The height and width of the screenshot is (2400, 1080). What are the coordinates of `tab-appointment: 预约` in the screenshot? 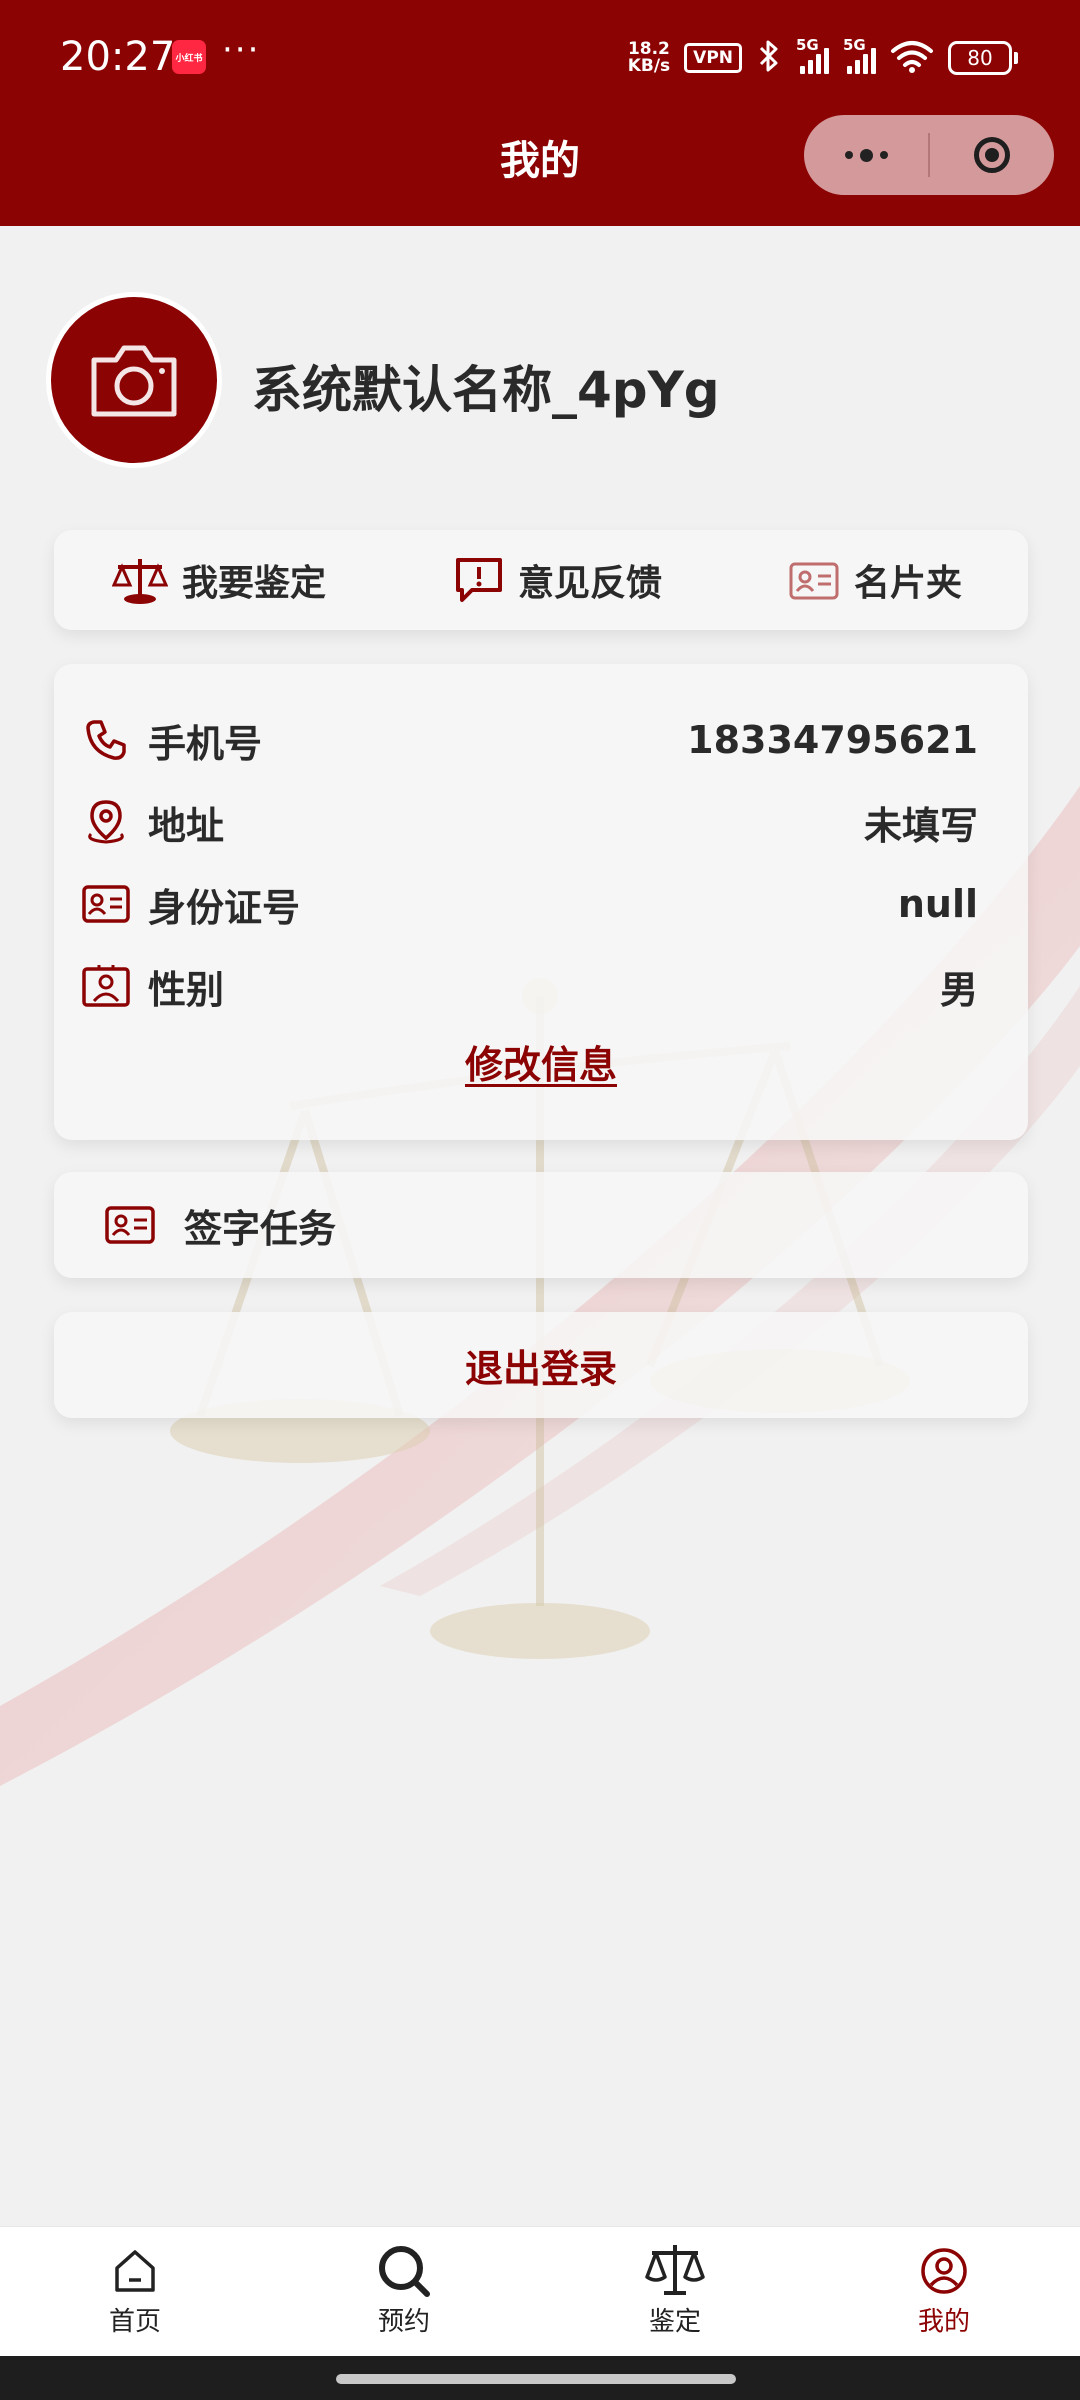 It's located at (404, 2289).